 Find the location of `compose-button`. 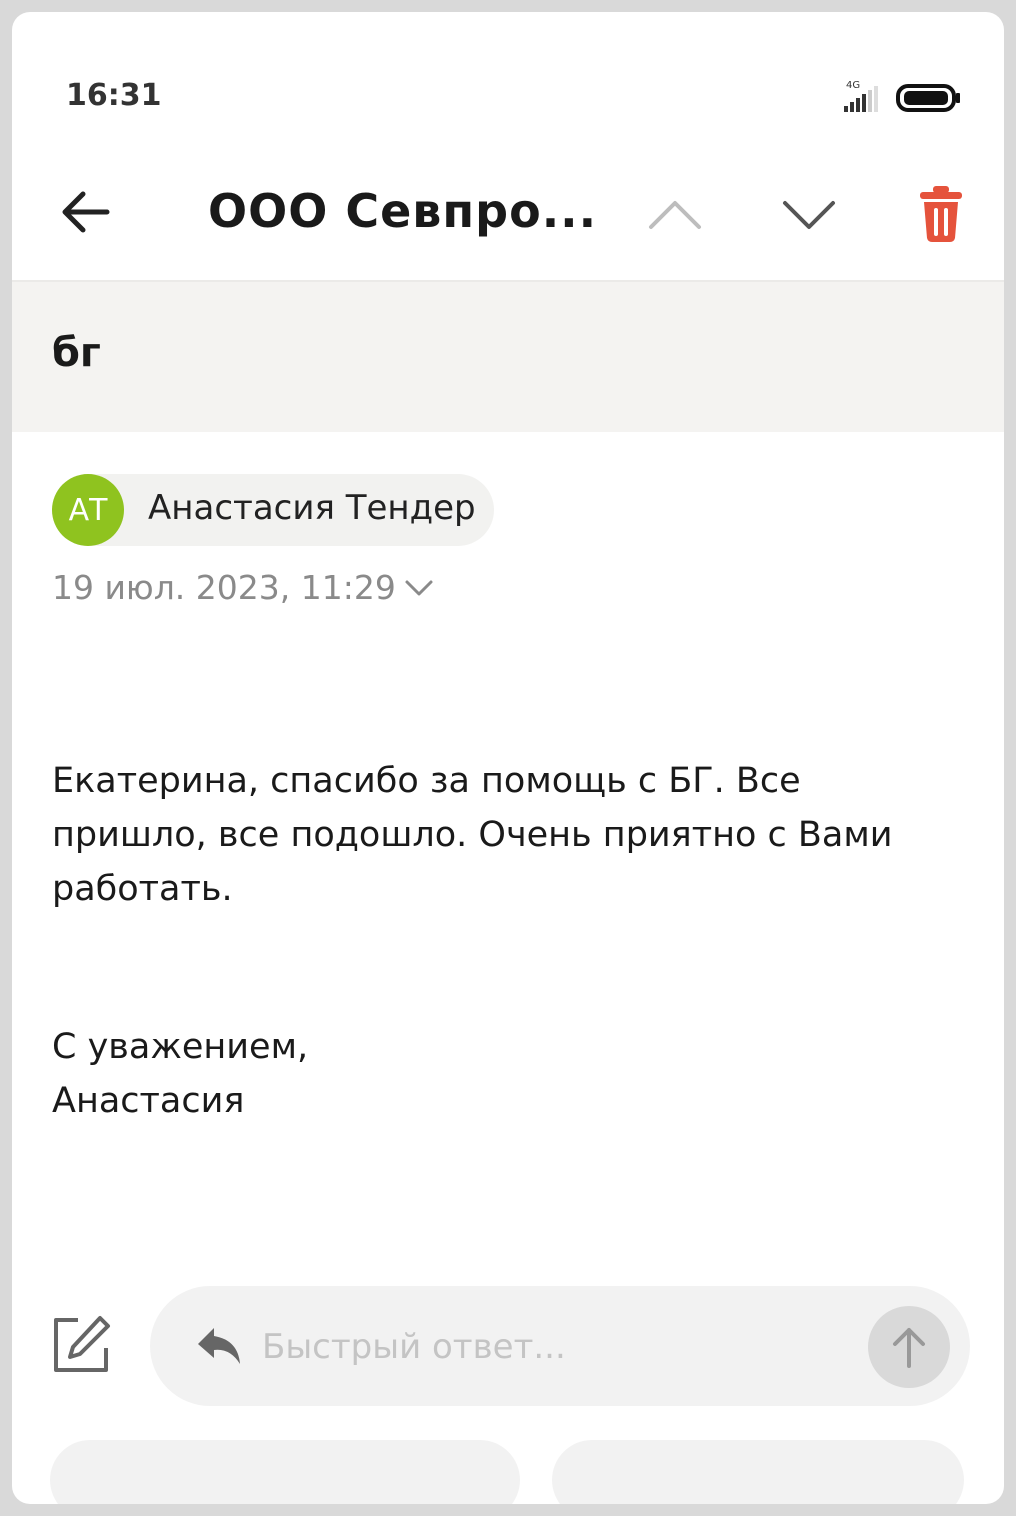

compose-button is located at coordinates (81, 1345).